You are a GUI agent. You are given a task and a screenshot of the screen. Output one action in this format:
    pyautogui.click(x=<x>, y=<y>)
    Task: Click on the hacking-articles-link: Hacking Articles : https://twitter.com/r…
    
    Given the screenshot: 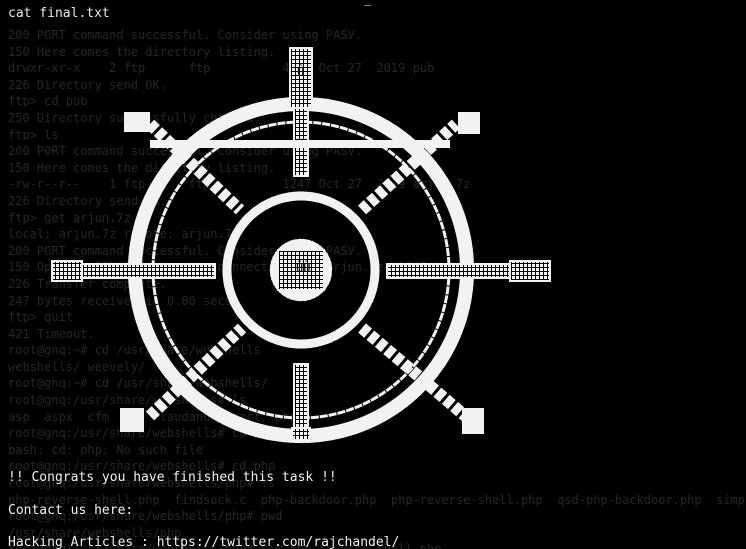 What is the action you would take?
    pyautogui.click(x=203, y=542)
    